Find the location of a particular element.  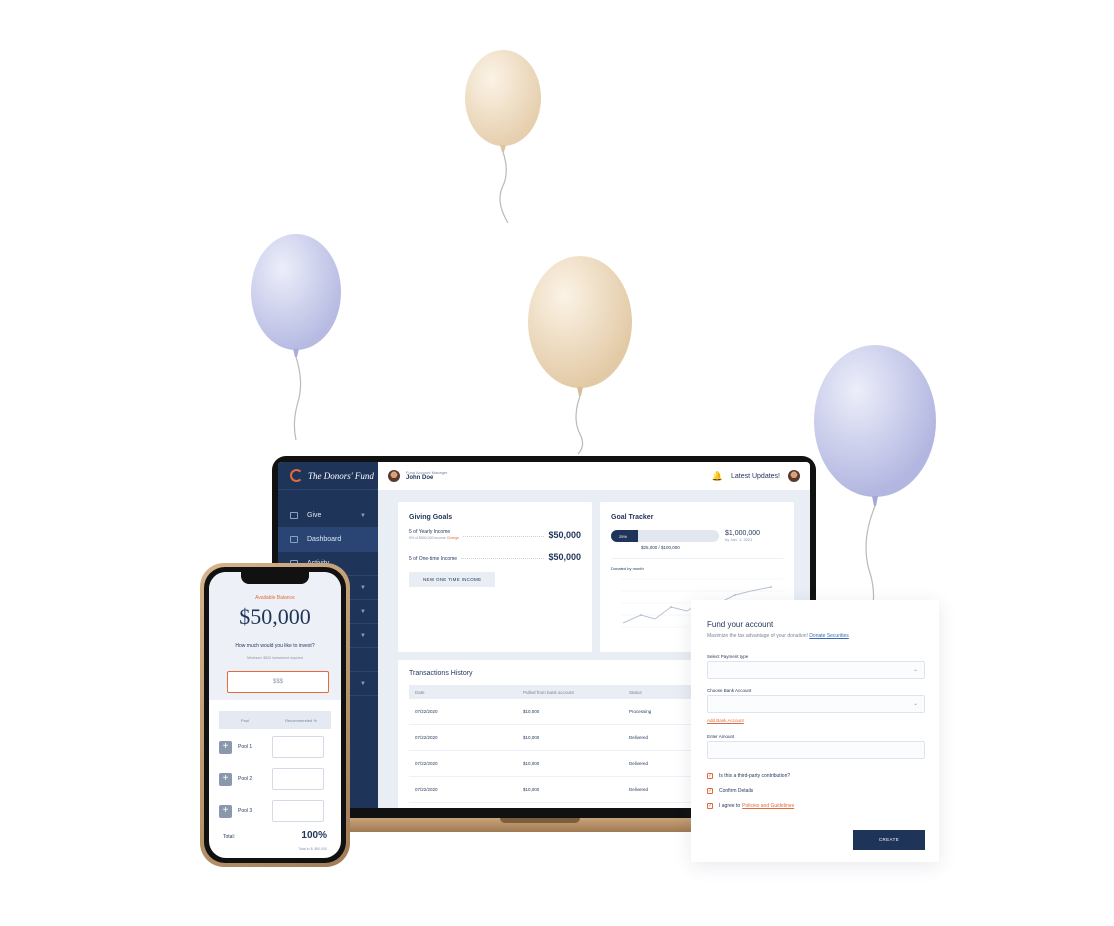

column-header: Recommended % is located at coordinates (301, 720).